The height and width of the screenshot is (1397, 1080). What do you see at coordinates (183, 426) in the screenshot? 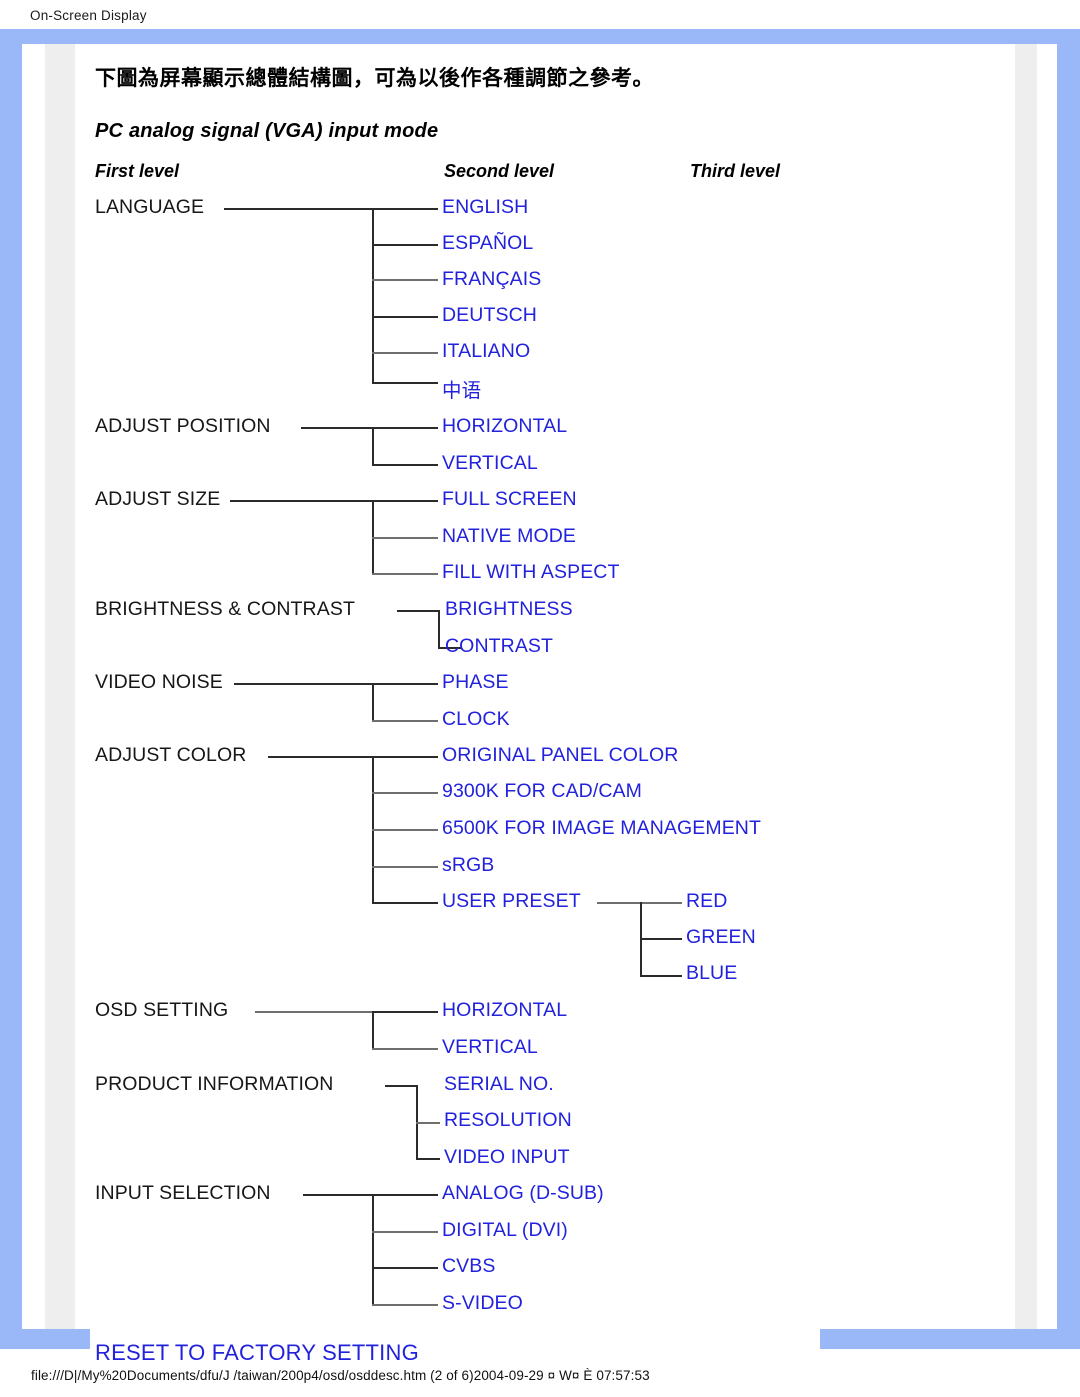
I see `menu-item-adjust-position: ADJUST POSITION` at bounding box center [183, 426].